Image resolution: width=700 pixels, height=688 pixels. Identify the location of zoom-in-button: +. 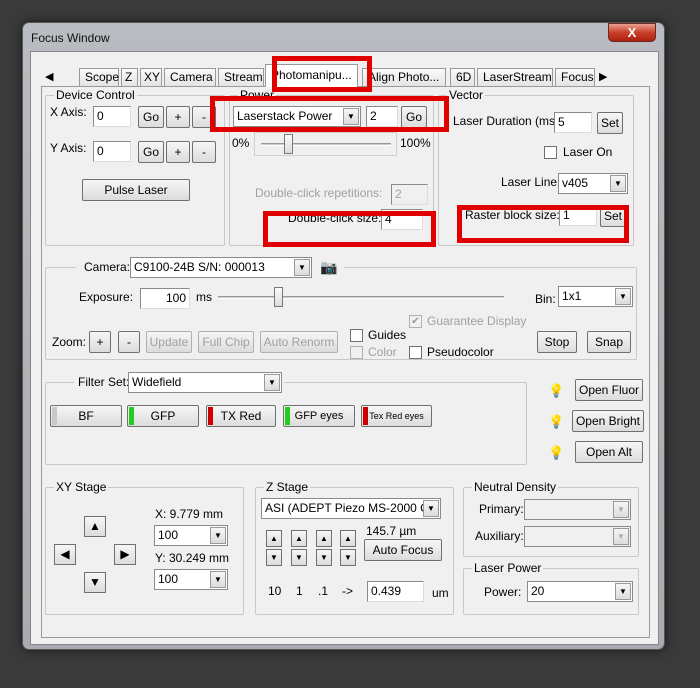
(100, 342).